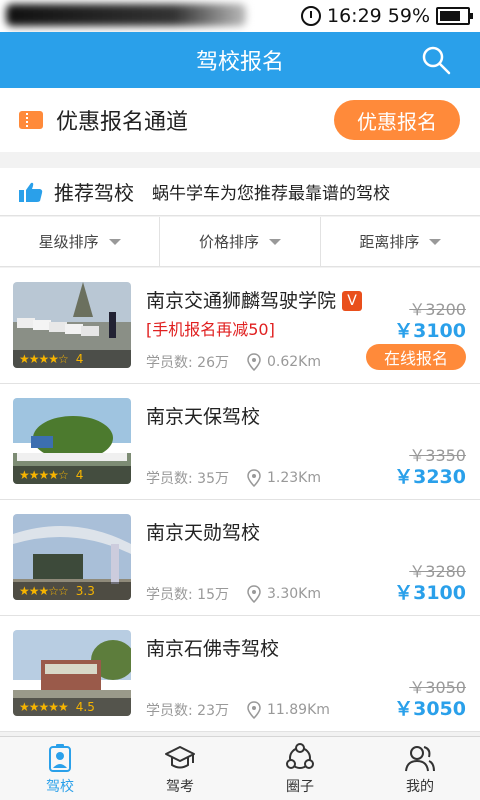 This screenshot has height=800, width=480. Describe the element at coordinates (238, 710) in the screenshot. I see `school-meta: 学员数: 23万 11.89Km` at that location.